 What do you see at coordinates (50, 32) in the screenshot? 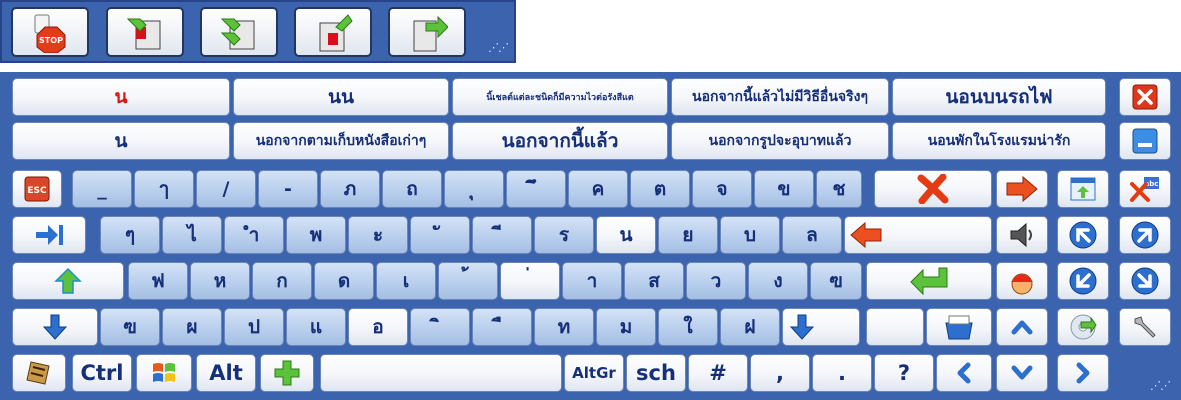
I see `stop-button: STOP` at bounding box center [50, 32].